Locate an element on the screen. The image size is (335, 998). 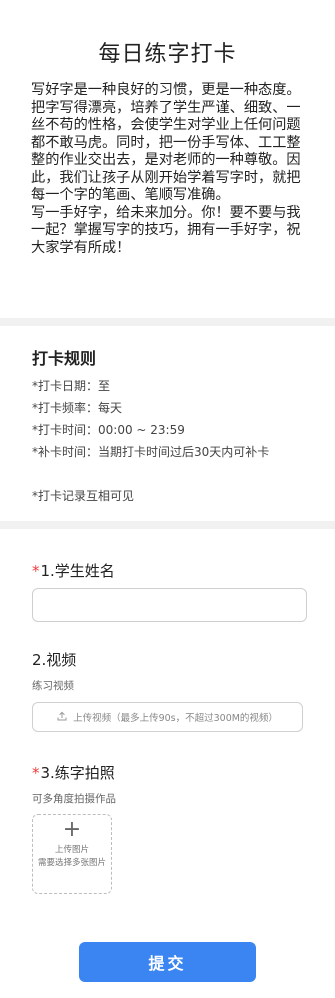
upload-icon is located at coordinates (62, 717).